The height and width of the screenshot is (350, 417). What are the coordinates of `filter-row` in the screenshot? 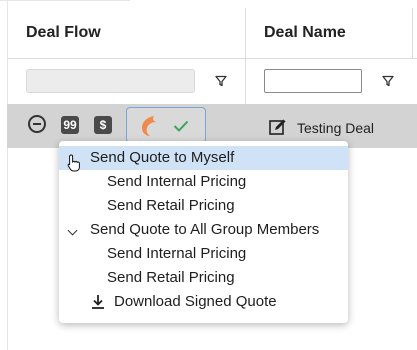 It's located at (212, 81).